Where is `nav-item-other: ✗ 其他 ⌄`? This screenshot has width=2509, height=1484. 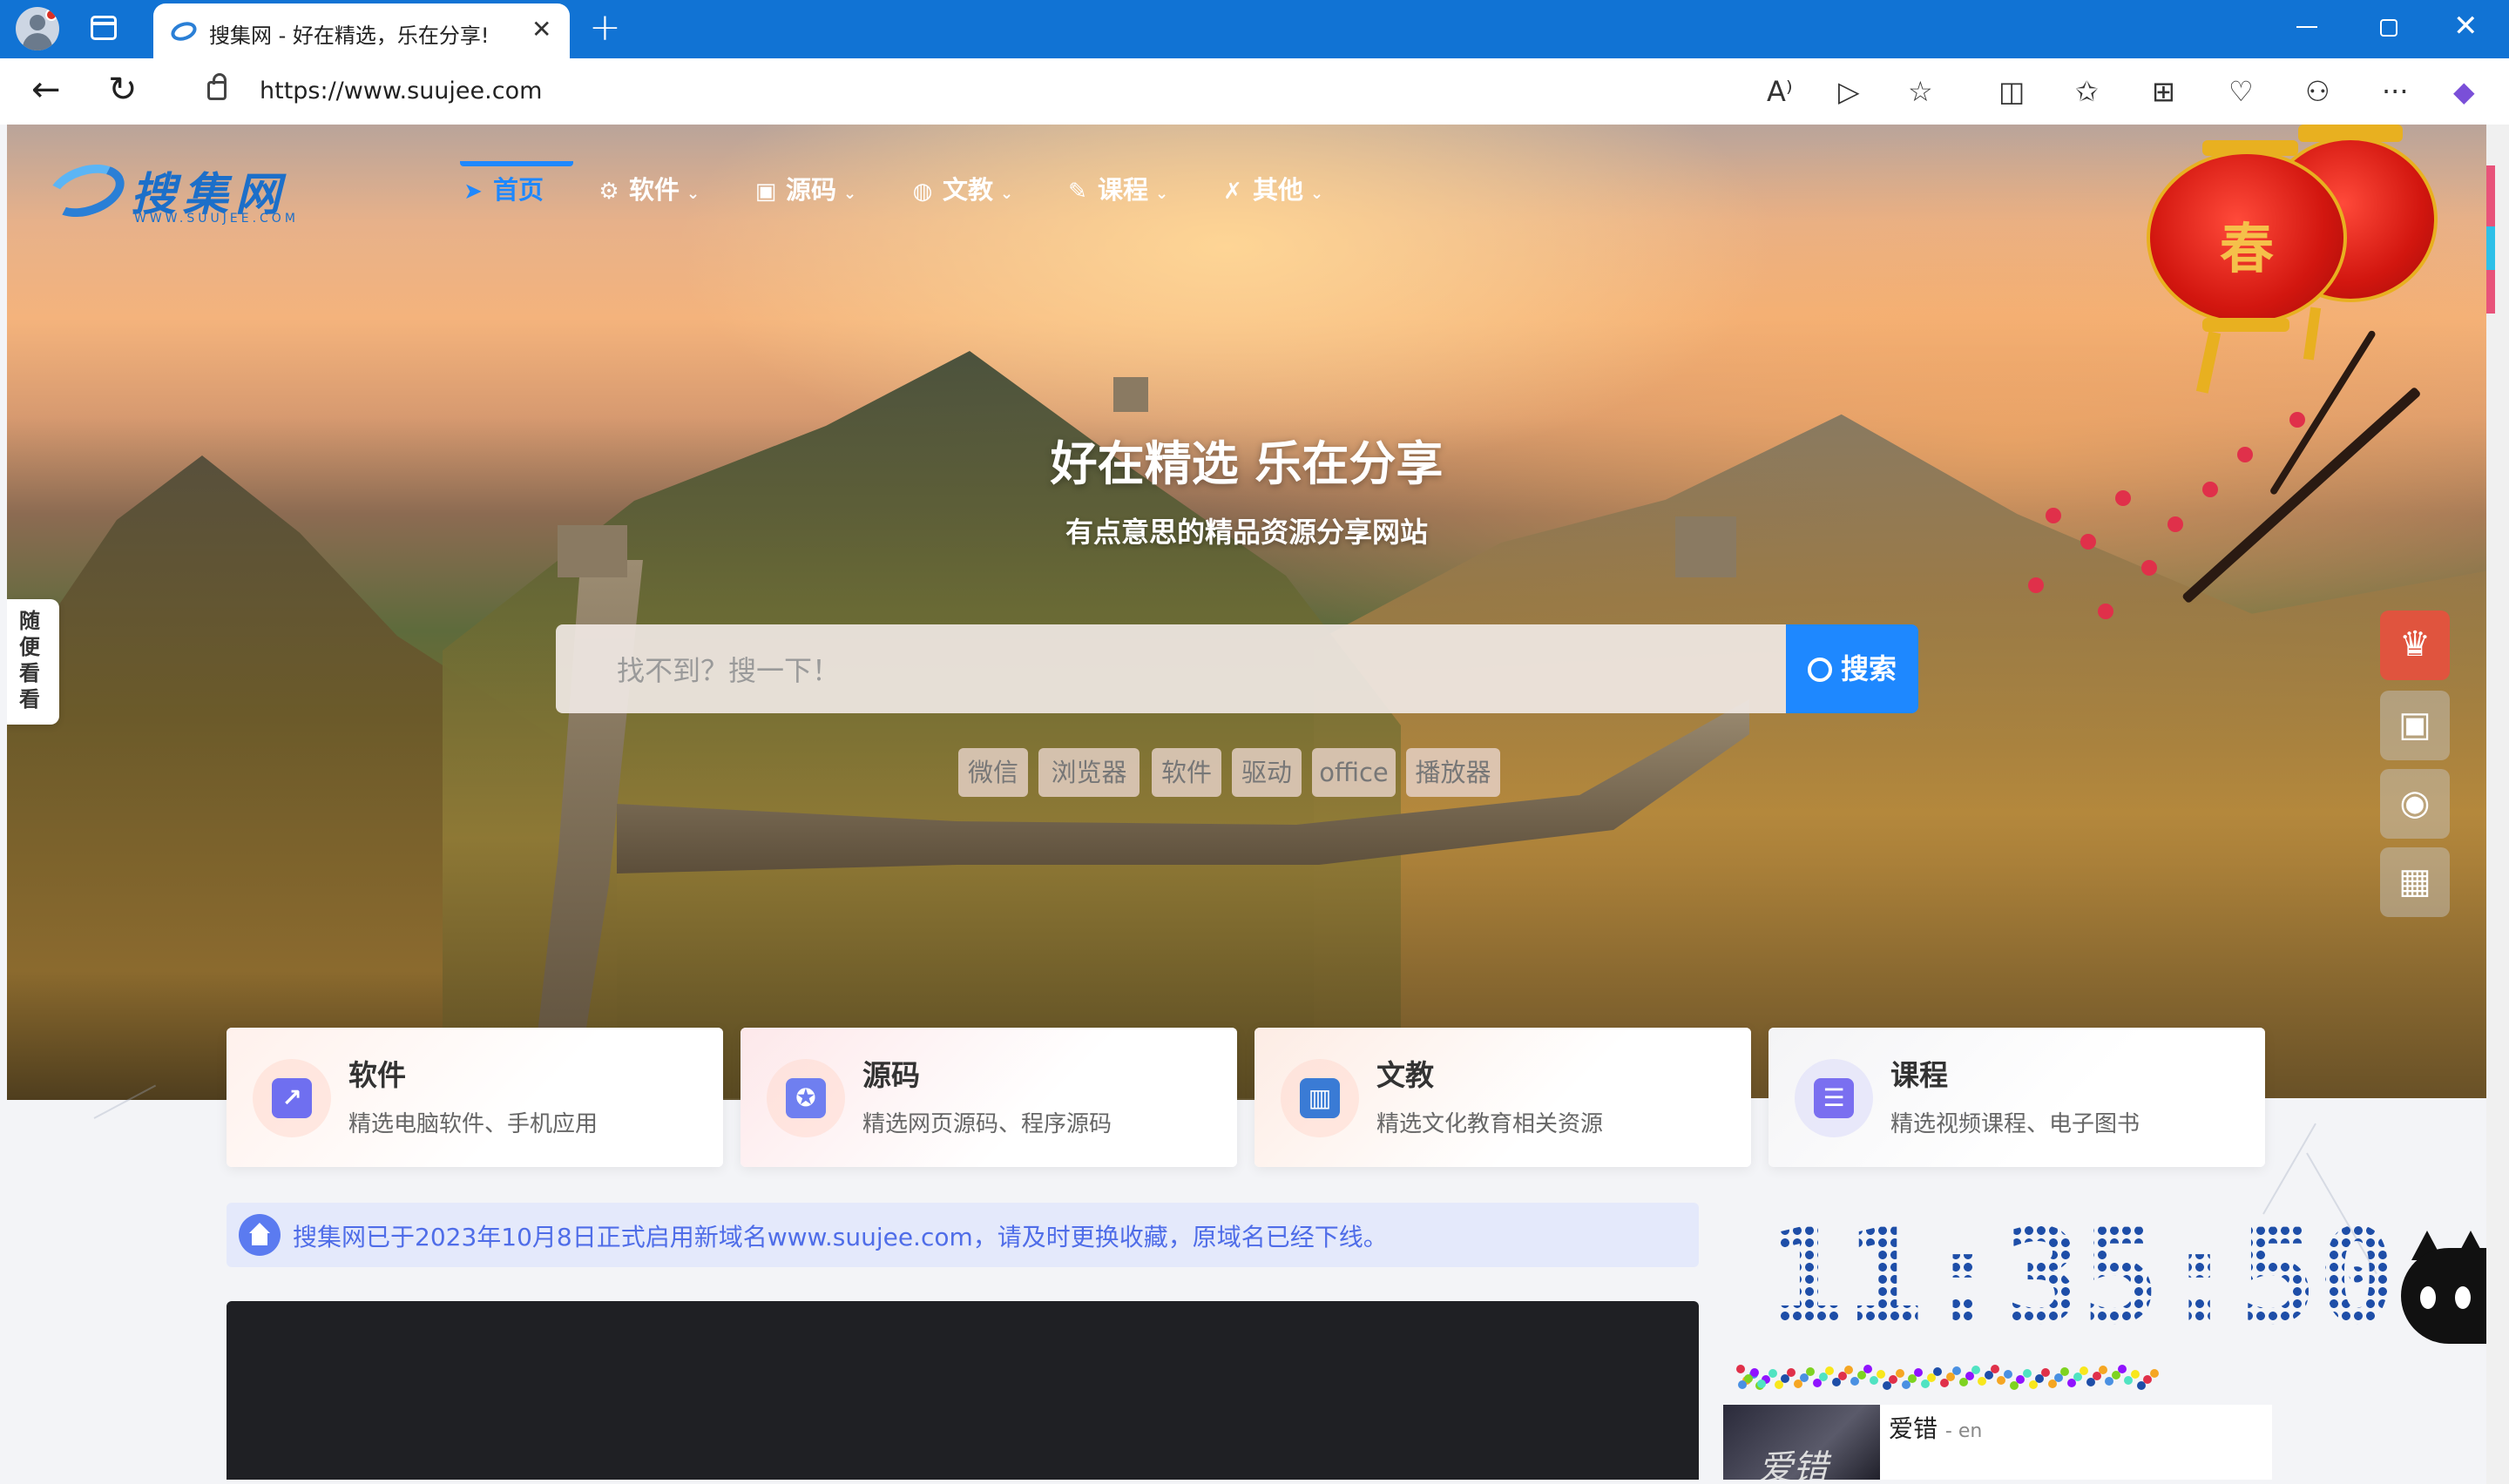 nav-item-other: ✗ 其他 ⌄ is located at coordinates (1271, 190).